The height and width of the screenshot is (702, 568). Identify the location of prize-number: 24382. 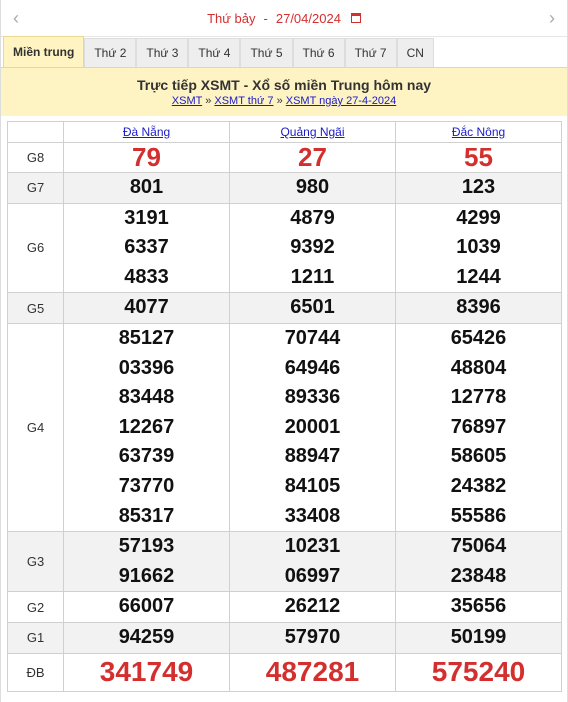
(478, 485).